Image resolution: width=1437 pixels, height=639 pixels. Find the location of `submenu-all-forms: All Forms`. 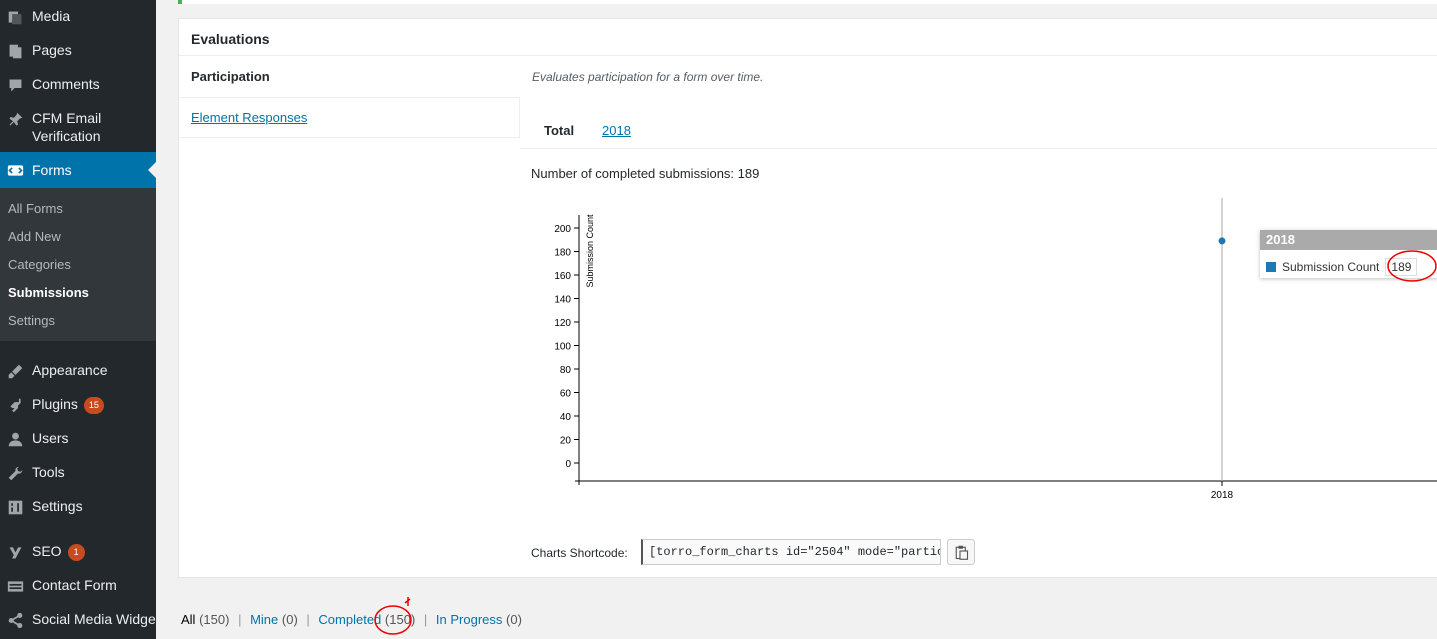

submenu-all-forms: All Forms is located at coordinates (35, 208).